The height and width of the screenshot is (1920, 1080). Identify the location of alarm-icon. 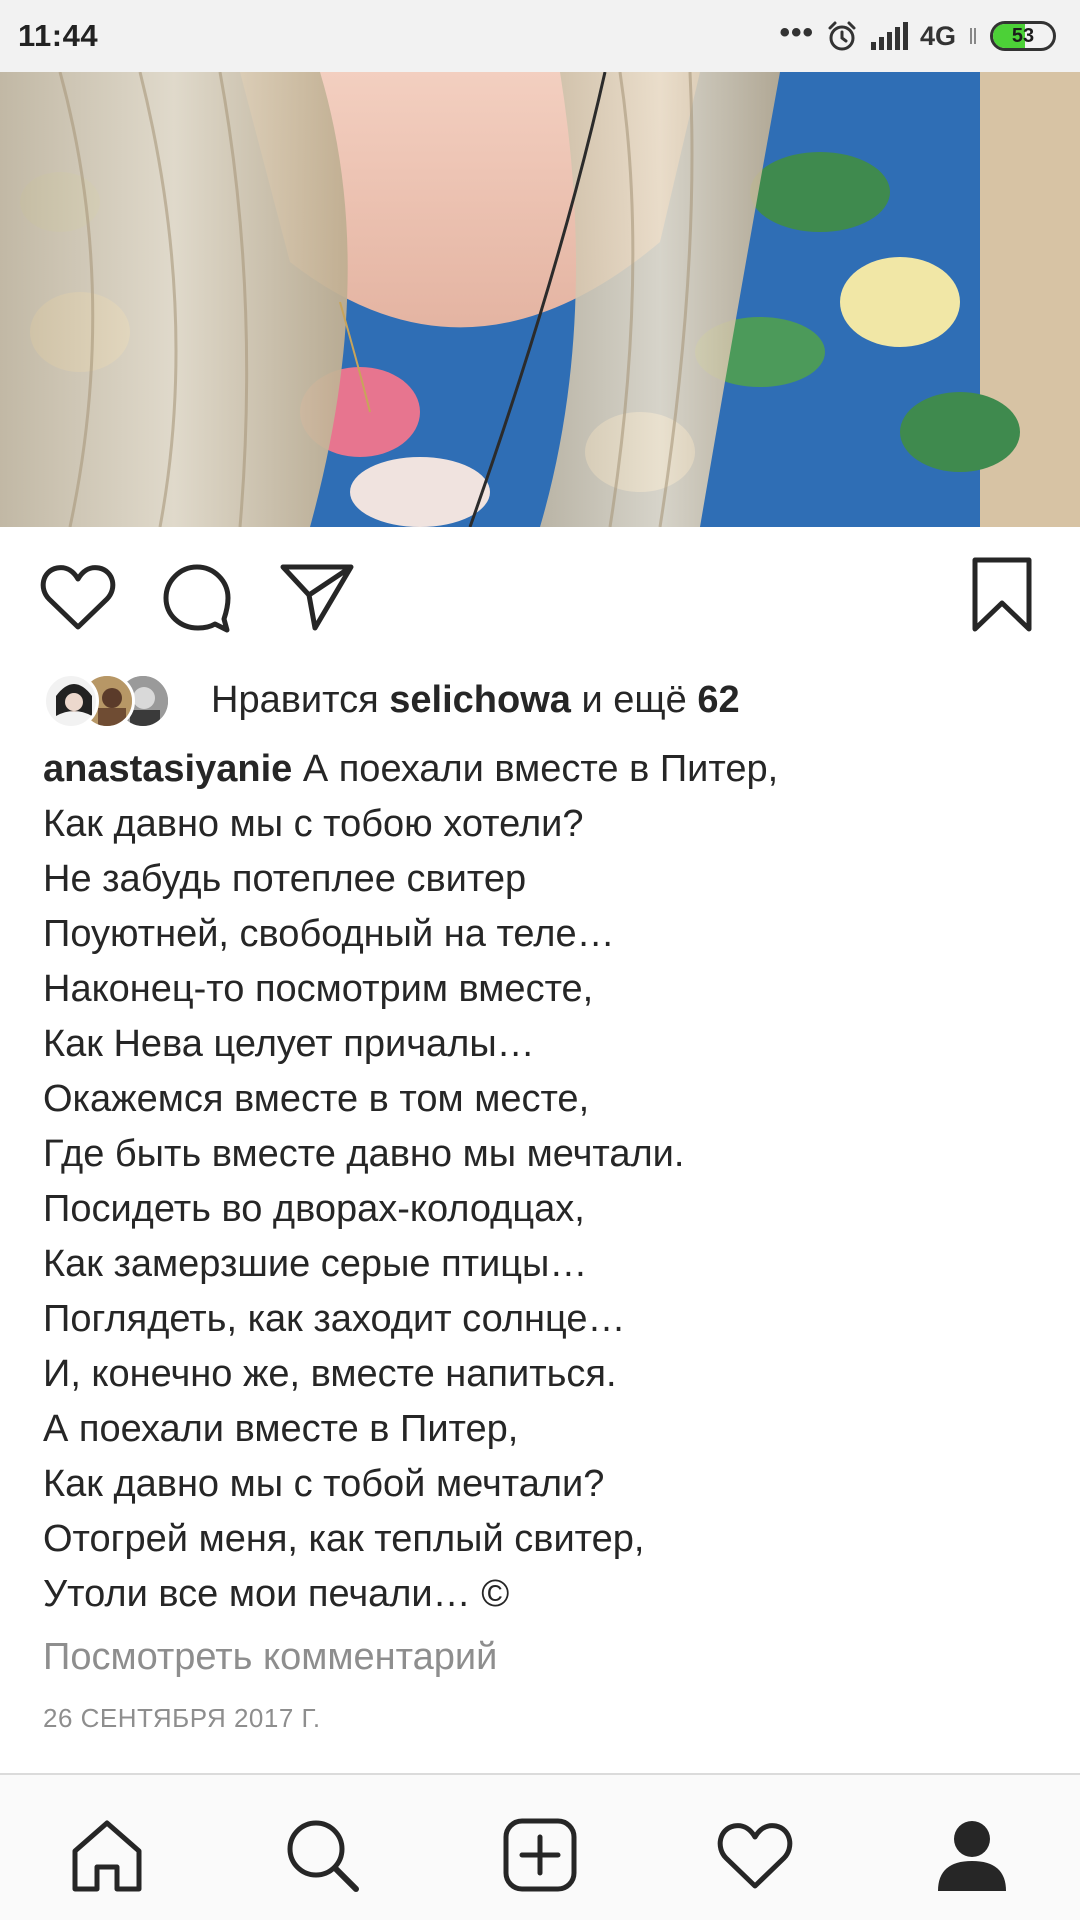
(842, 36).